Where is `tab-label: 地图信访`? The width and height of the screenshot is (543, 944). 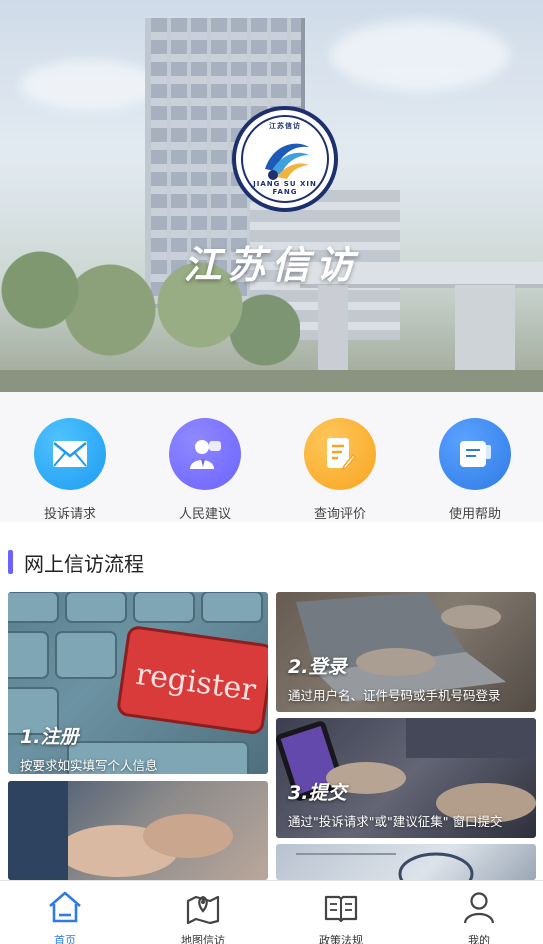 tab-label: 地图信访 is located at coordinates (203, 939).